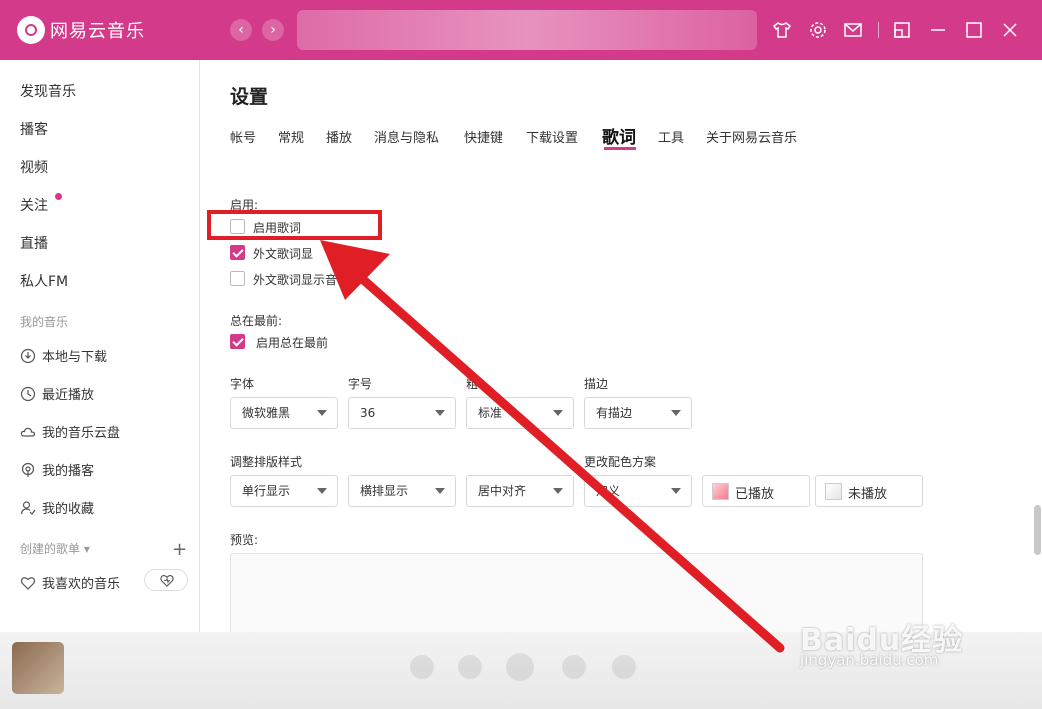 The height and width of the screenshot is (709, 1042). I want to click on close-icon, so click(1010, 30).